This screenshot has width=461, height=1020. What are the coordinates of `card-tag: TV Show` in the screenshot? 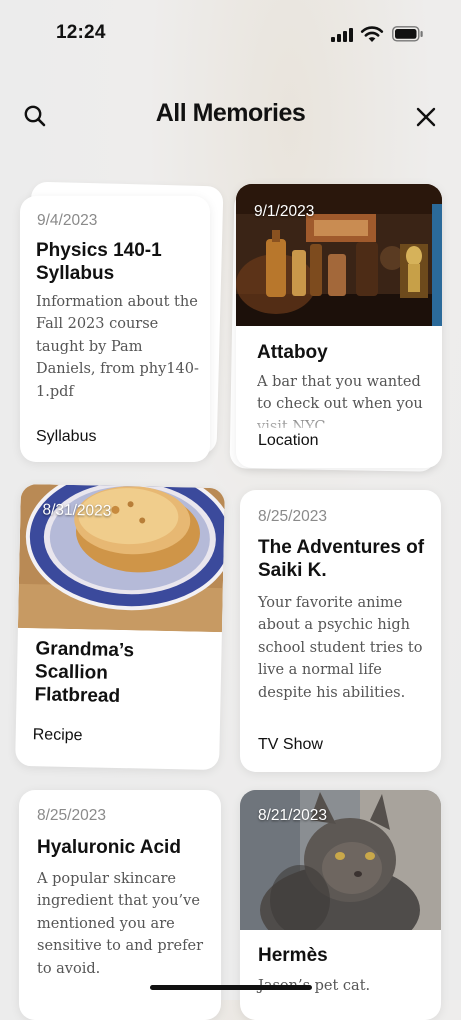 It's located at (290, 744).